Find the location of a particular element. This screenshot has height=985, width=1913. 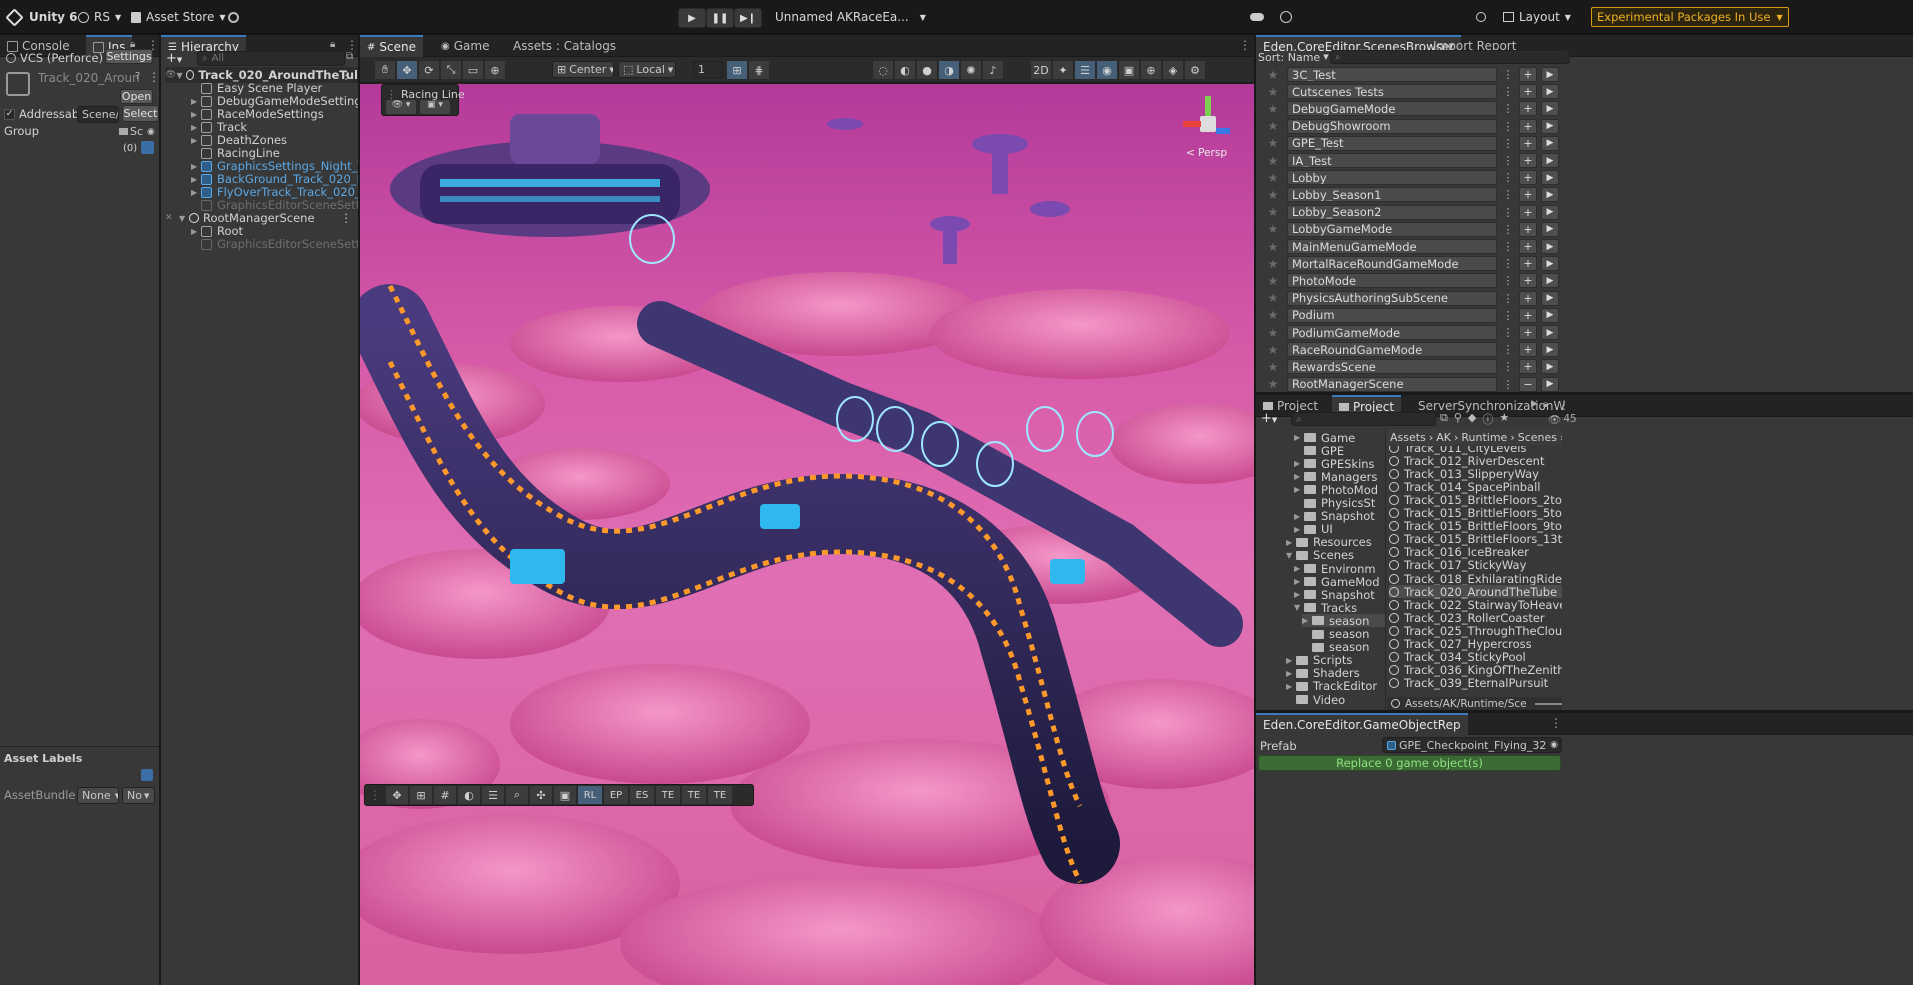

scene-file-item: Track_027_Hypercross is located at coordinates (1475, 644).